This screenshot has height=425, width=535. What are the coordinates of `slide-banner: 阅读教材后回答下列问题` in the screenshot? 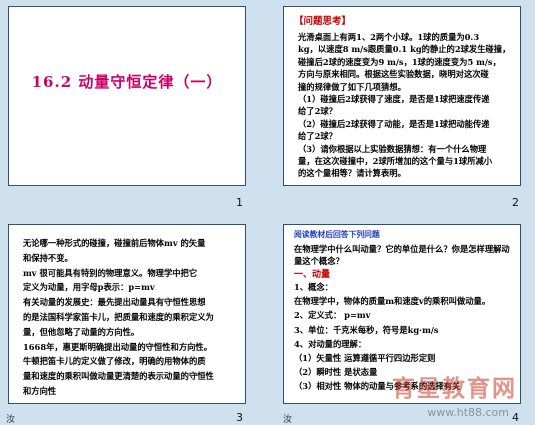 It's located at (337, 234).